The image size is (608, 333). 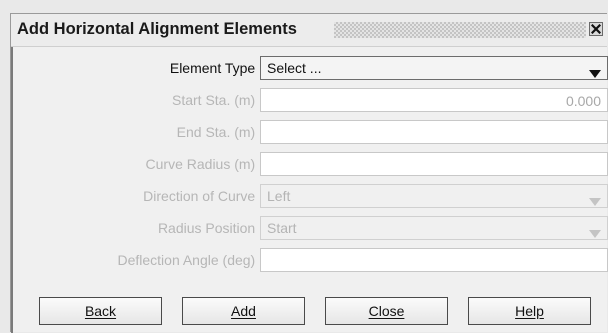 I want to click on help-button: Help, so click(x=529, y=311).